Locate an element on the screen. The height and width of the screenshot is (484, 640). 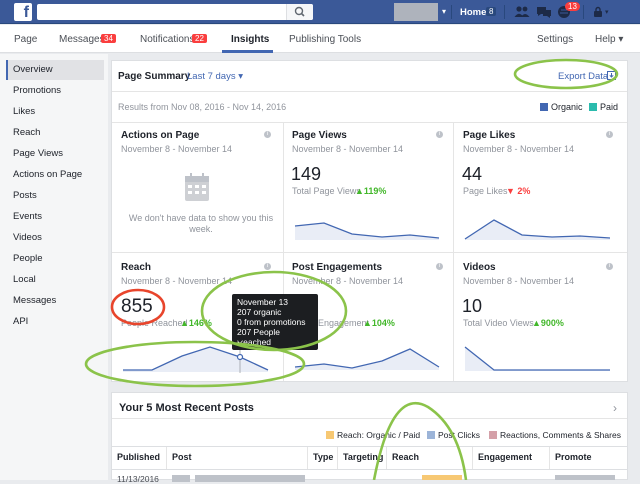
annotation-circle-tooltip is located at coordinates (274, 311).